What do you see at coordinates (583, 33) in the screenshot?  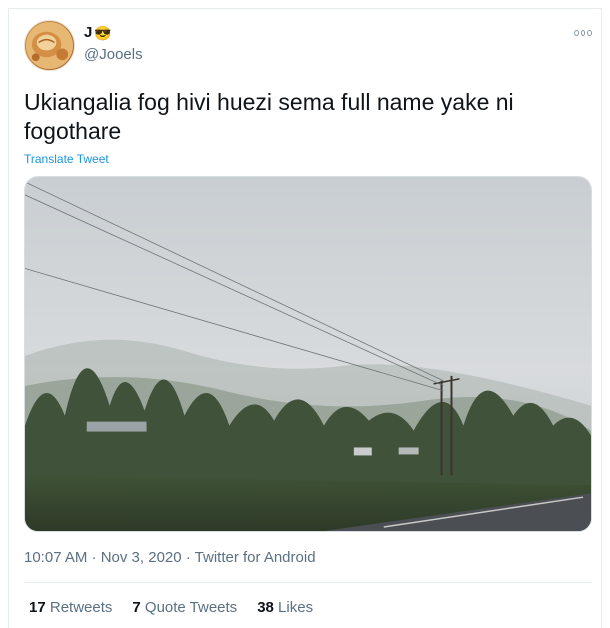 I see `more-options-icon` at bounding box center [583, 33].